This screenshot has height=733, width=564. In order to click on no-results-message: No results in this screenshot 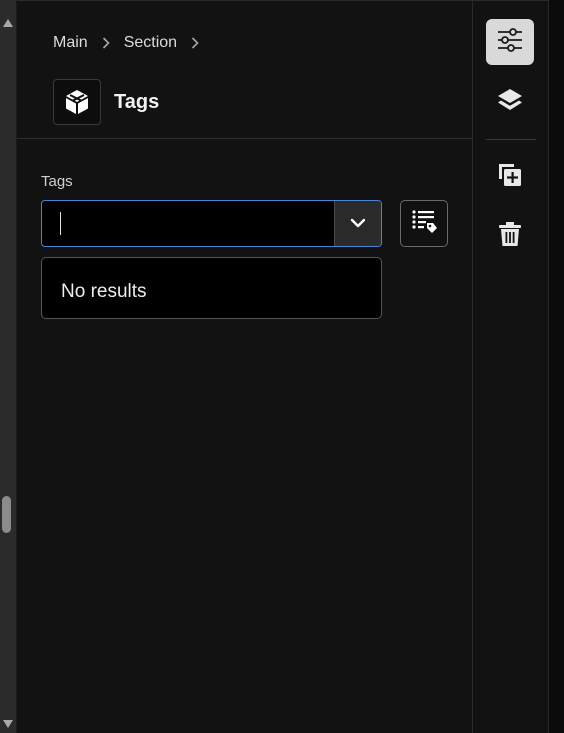, I will do `click(104, 291)`.